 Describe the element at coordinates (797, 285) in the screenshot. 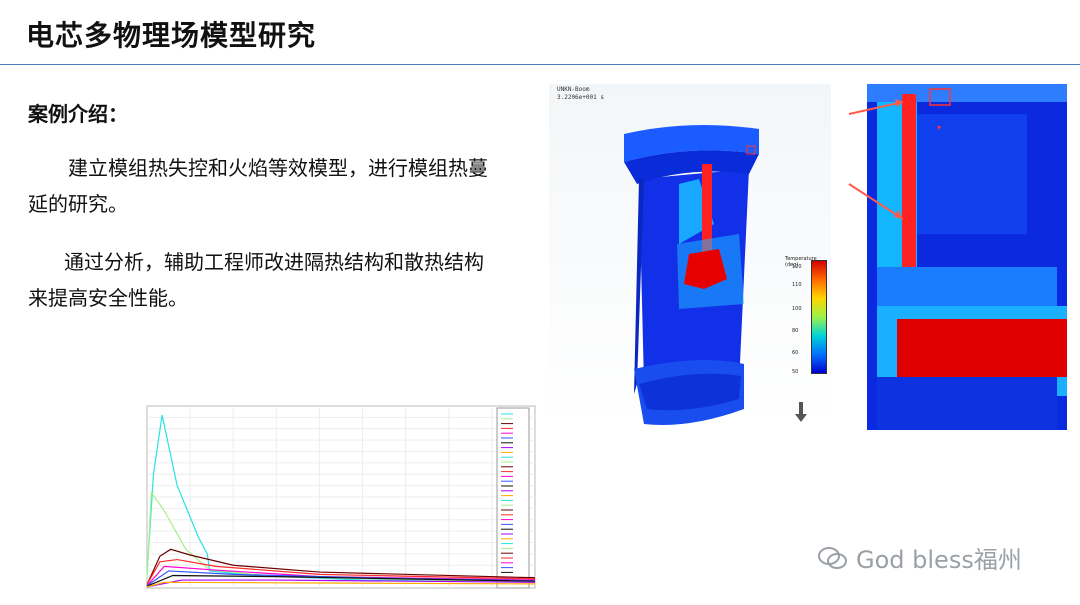

I see `legend-tick-2: 110` at that location.